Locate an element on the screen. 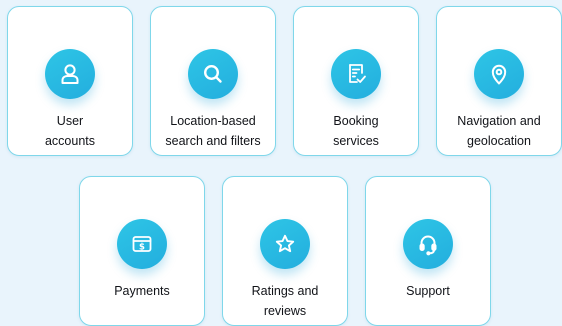 Image resolution: width=562 pixels, height=326 pixels. headset-icon is located at coordinates (428, 244).